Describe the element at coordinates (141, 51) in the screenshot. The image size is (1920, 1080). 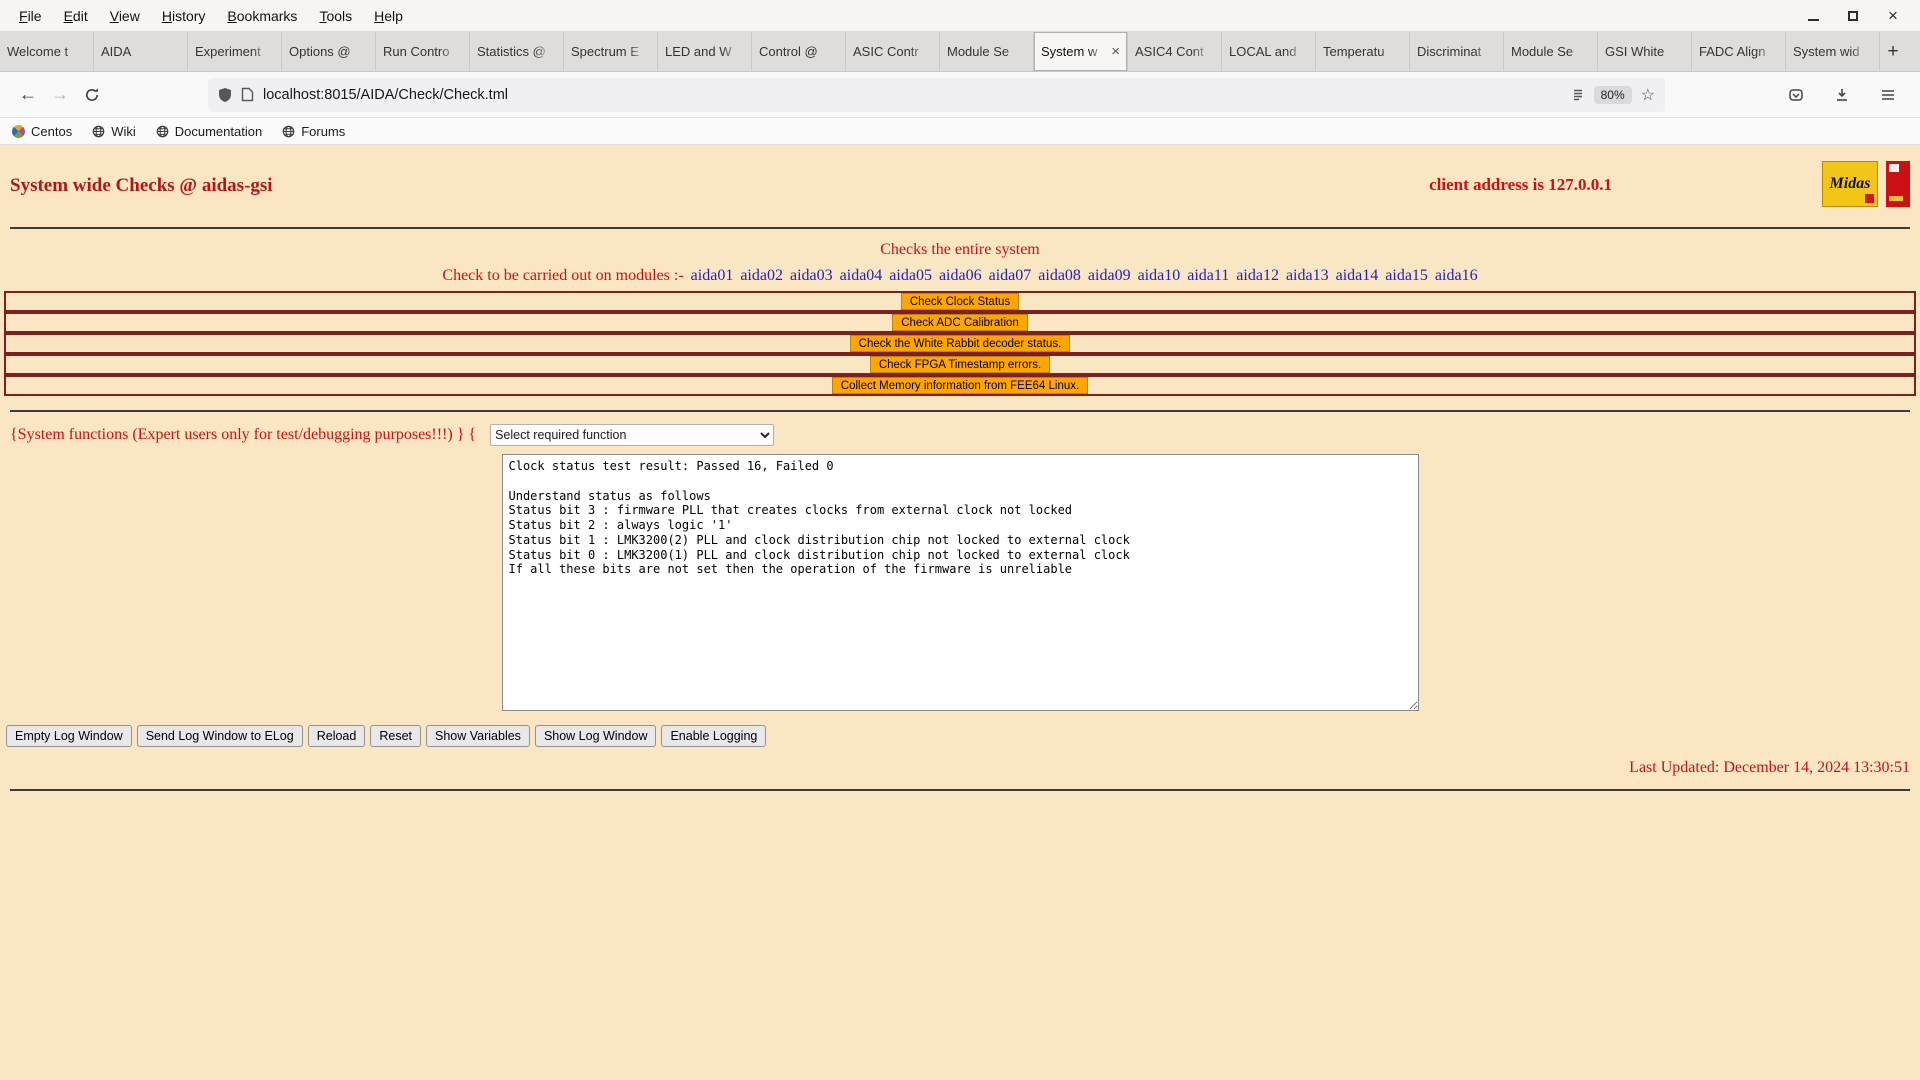
I see `browser-tab: AIDA ×` at that location.